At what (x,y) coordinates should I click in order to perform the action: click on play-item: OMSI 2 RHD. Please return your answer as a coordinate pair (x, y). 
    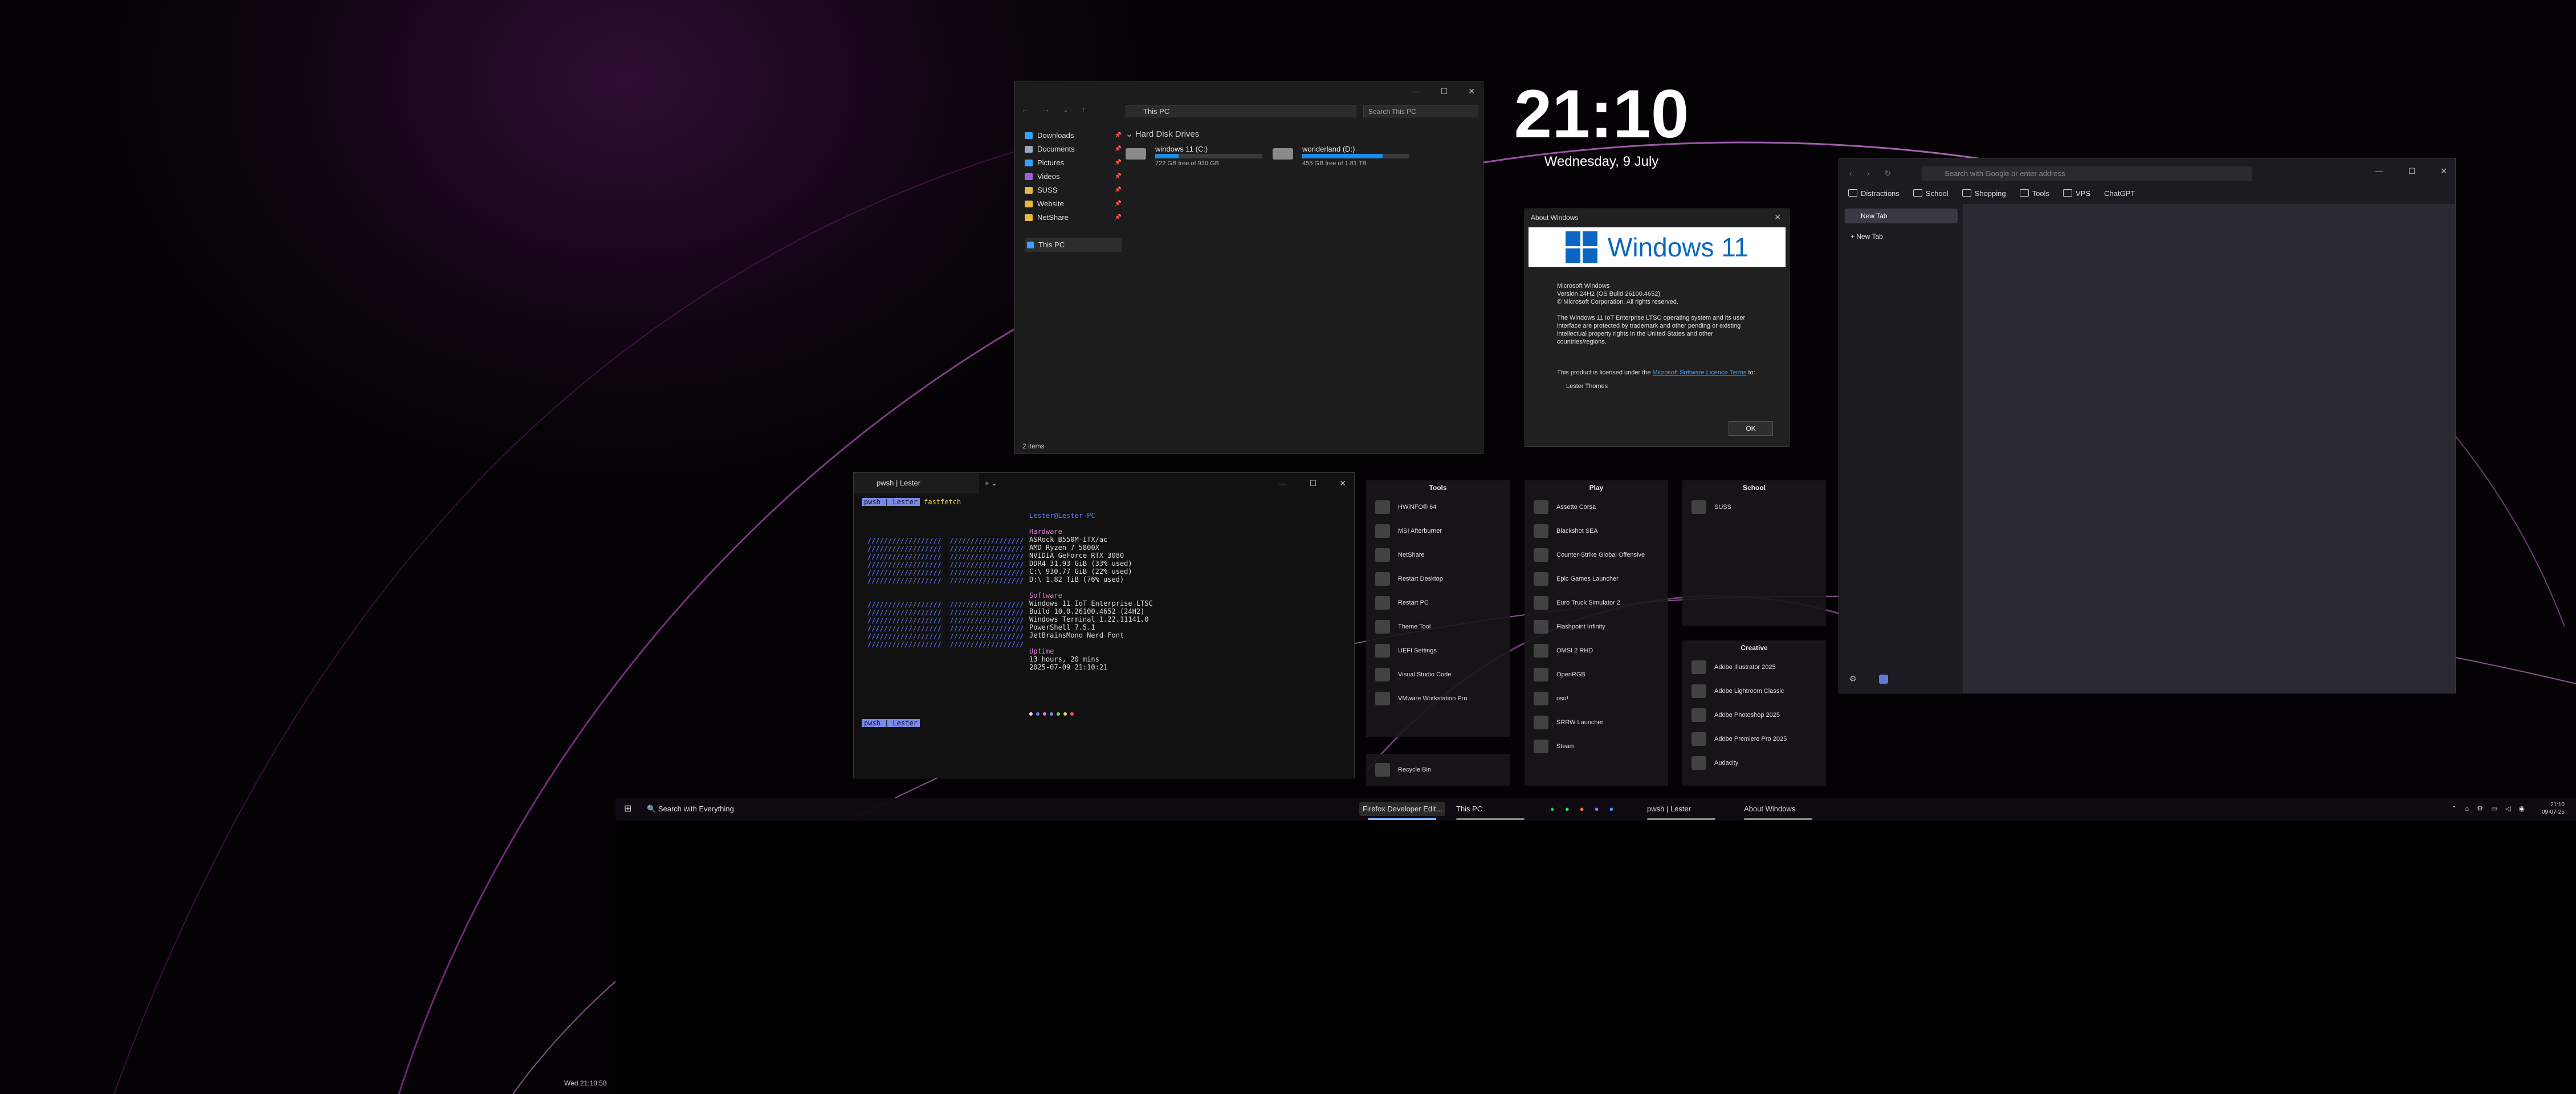
    Looking at the image, I should click on (1596, 651).